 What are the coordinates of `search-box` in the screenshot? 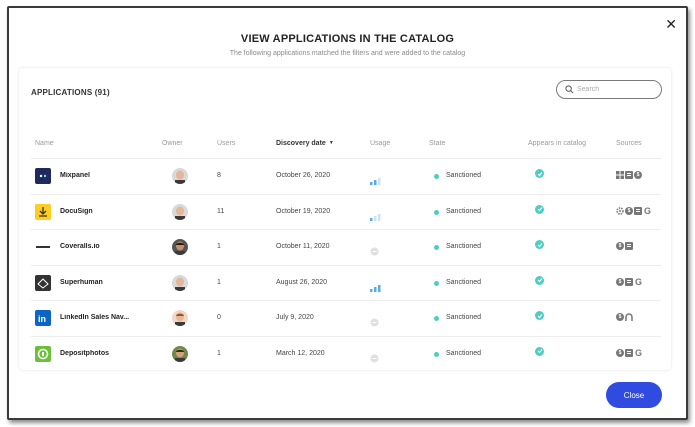 It's located at (609, 89).